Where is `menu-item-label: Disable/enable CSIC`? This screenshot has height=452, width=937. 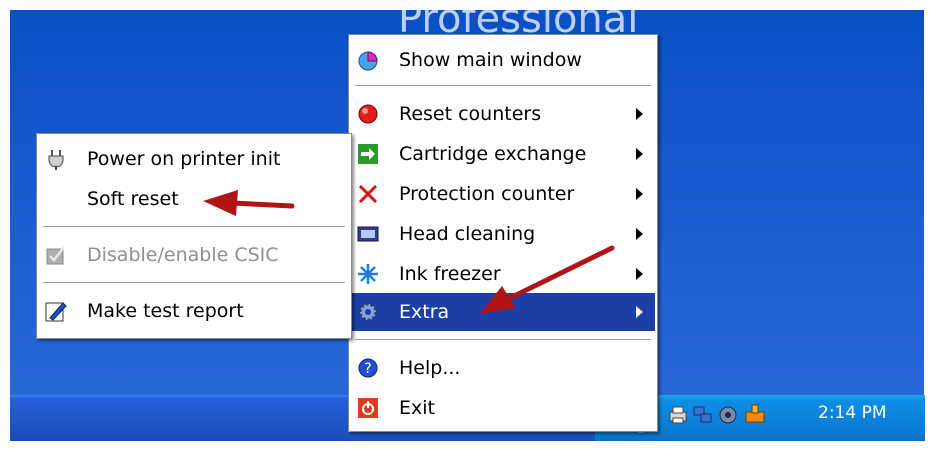 menu-item-label: Disable/enable CSIC is located at coordinates (183, 255).